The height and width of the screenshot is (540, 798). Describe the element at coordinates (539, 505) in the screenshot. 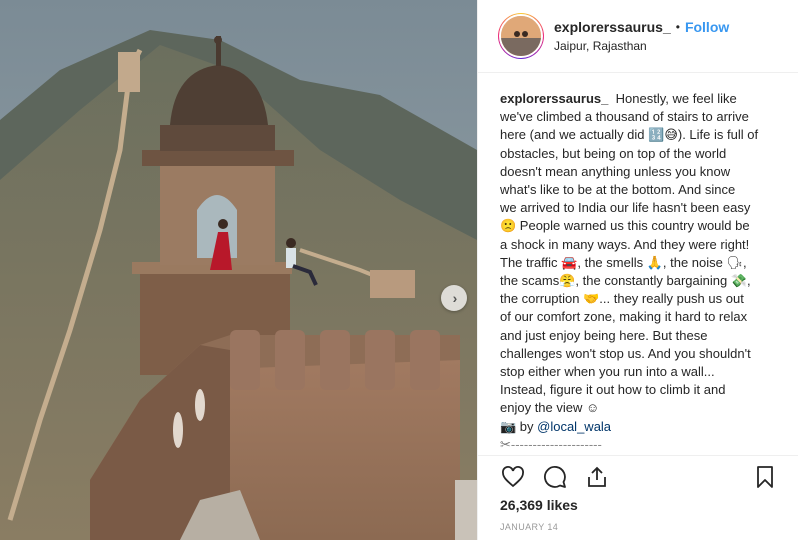

I see `likes-count: 26,369 likes` at that location.